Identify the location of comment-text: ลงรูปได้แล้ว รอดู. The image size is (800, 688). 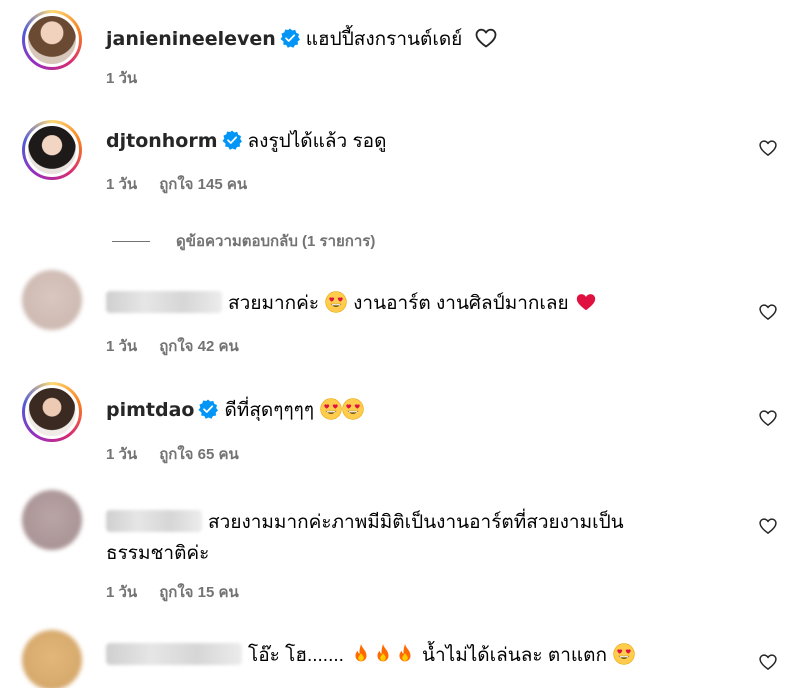
(317, 141).